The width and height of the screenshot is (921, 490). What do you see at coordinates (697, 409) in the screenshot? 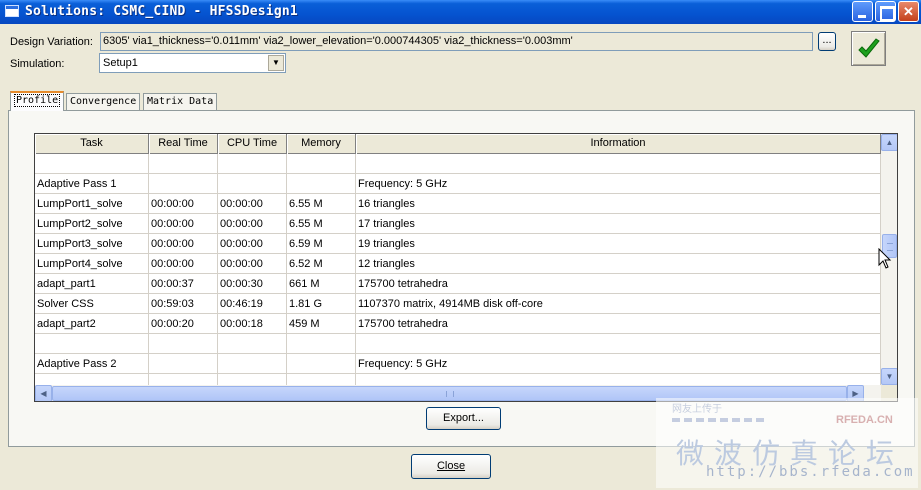
I see `watermark-upload-text: 网友上传于` at bounding box center [697, 409].